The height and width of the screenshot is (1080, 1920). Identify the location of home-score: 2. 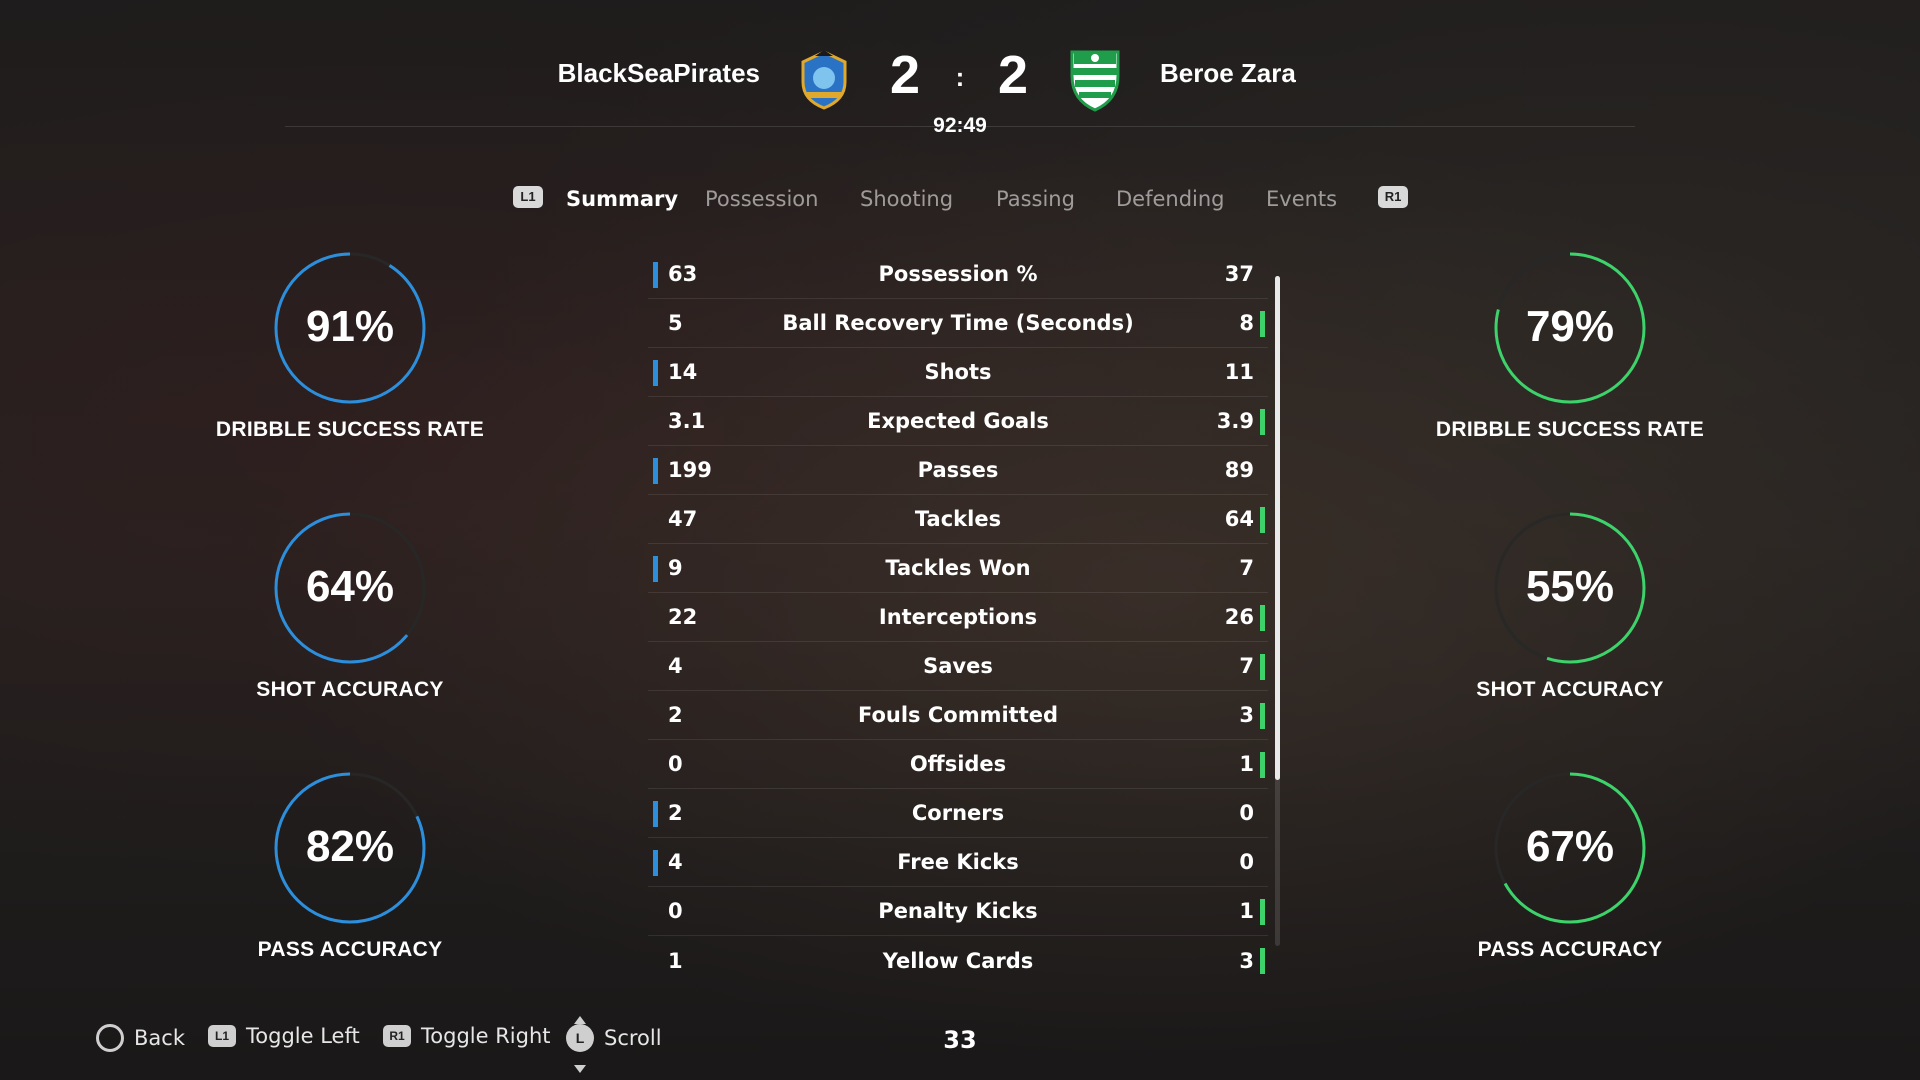
(905, 75).